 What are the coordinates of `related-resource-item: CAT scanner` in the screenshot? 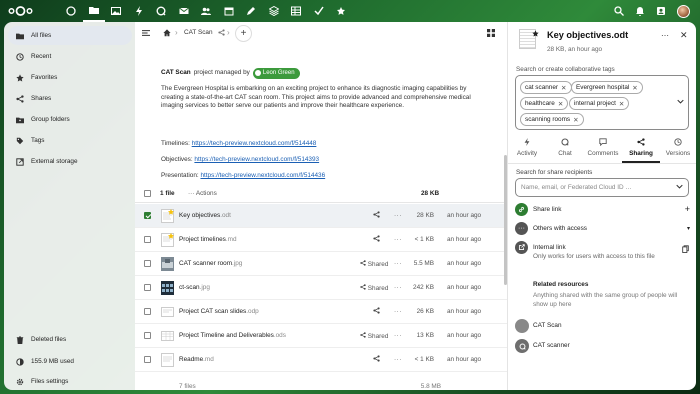 It's located at (604, 347).